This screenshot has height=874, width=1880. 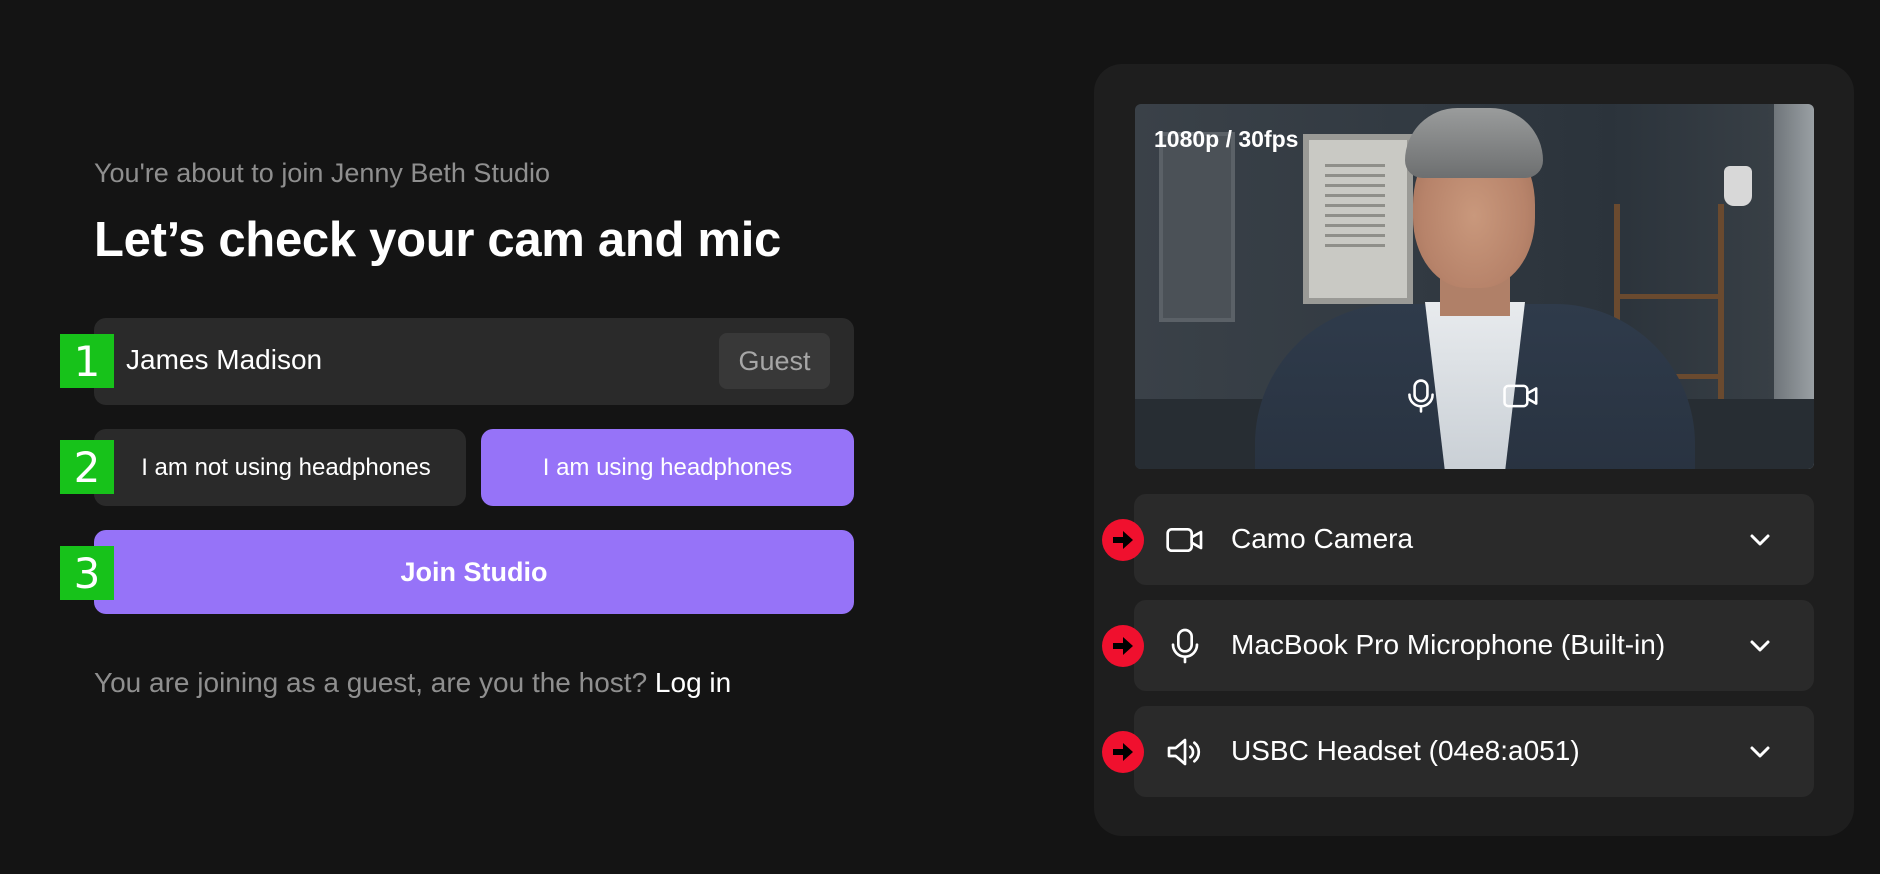 What do you see at coordinates (322, 173) in the screenshot?
I see `studio-subtitle: You're about to join Jenny Beth Studio` at bounding box center [322, 173].